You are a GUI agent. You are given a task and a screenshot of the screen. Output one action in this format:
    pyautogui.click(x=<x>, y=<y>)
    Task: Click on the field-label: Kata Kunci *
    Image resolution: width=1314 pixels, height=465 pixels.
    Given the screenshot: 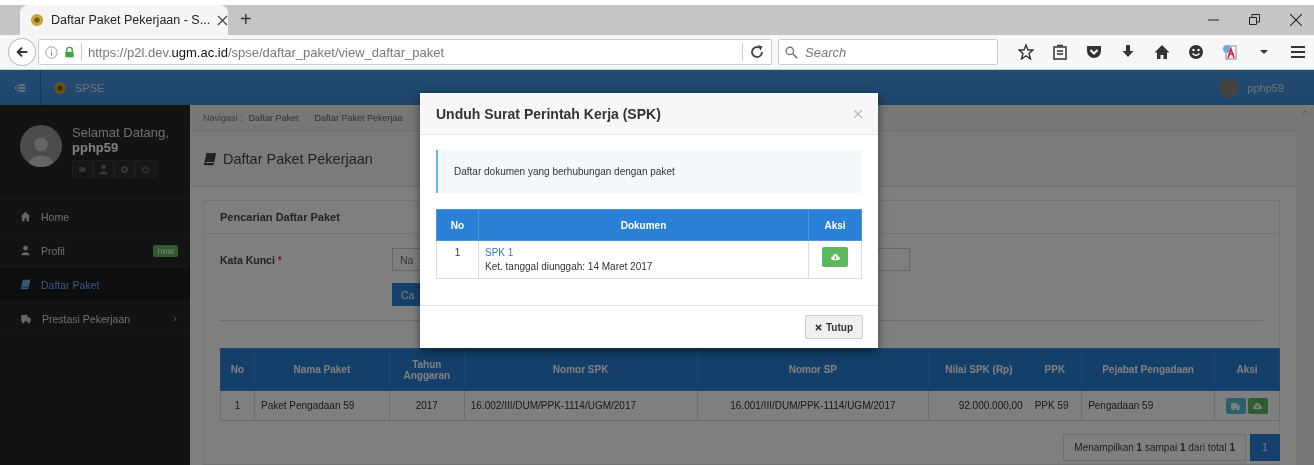 What is the action you would take?
    pyautogui.click(x=251, y=259)
    